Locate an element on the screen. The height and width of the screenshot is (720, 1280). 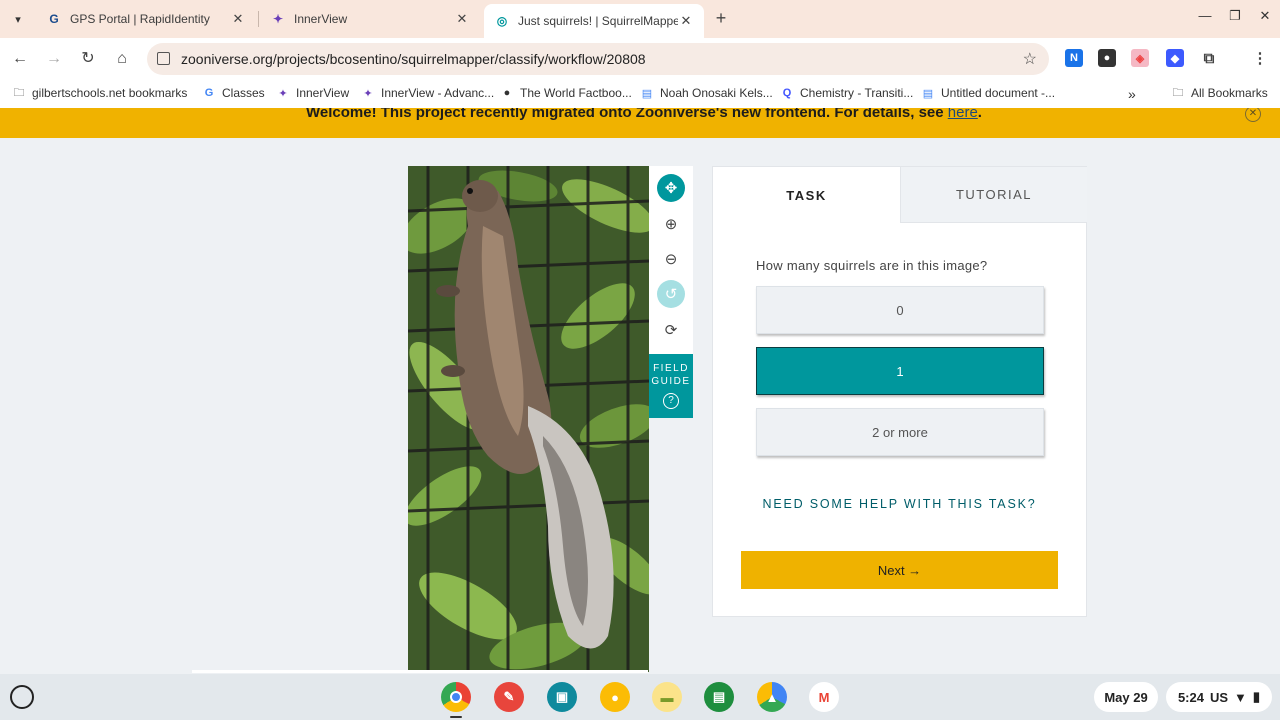
cia-seal-icon: ● is located at coordinates (507, 93).